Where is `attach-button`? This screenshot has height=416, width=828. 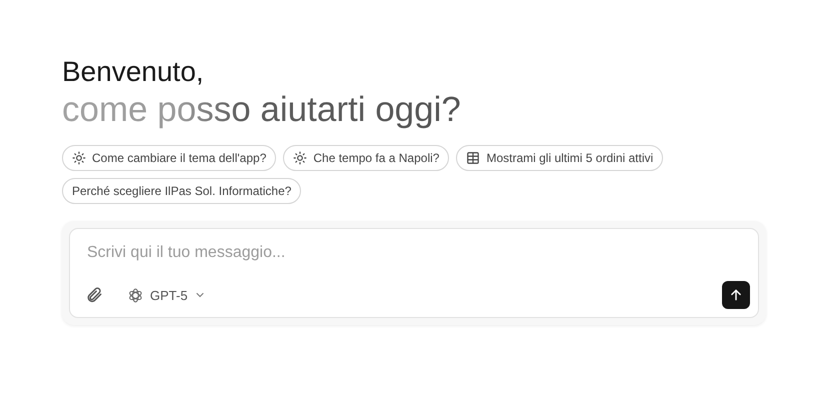
attach-button is located at coordinates (94, 295).